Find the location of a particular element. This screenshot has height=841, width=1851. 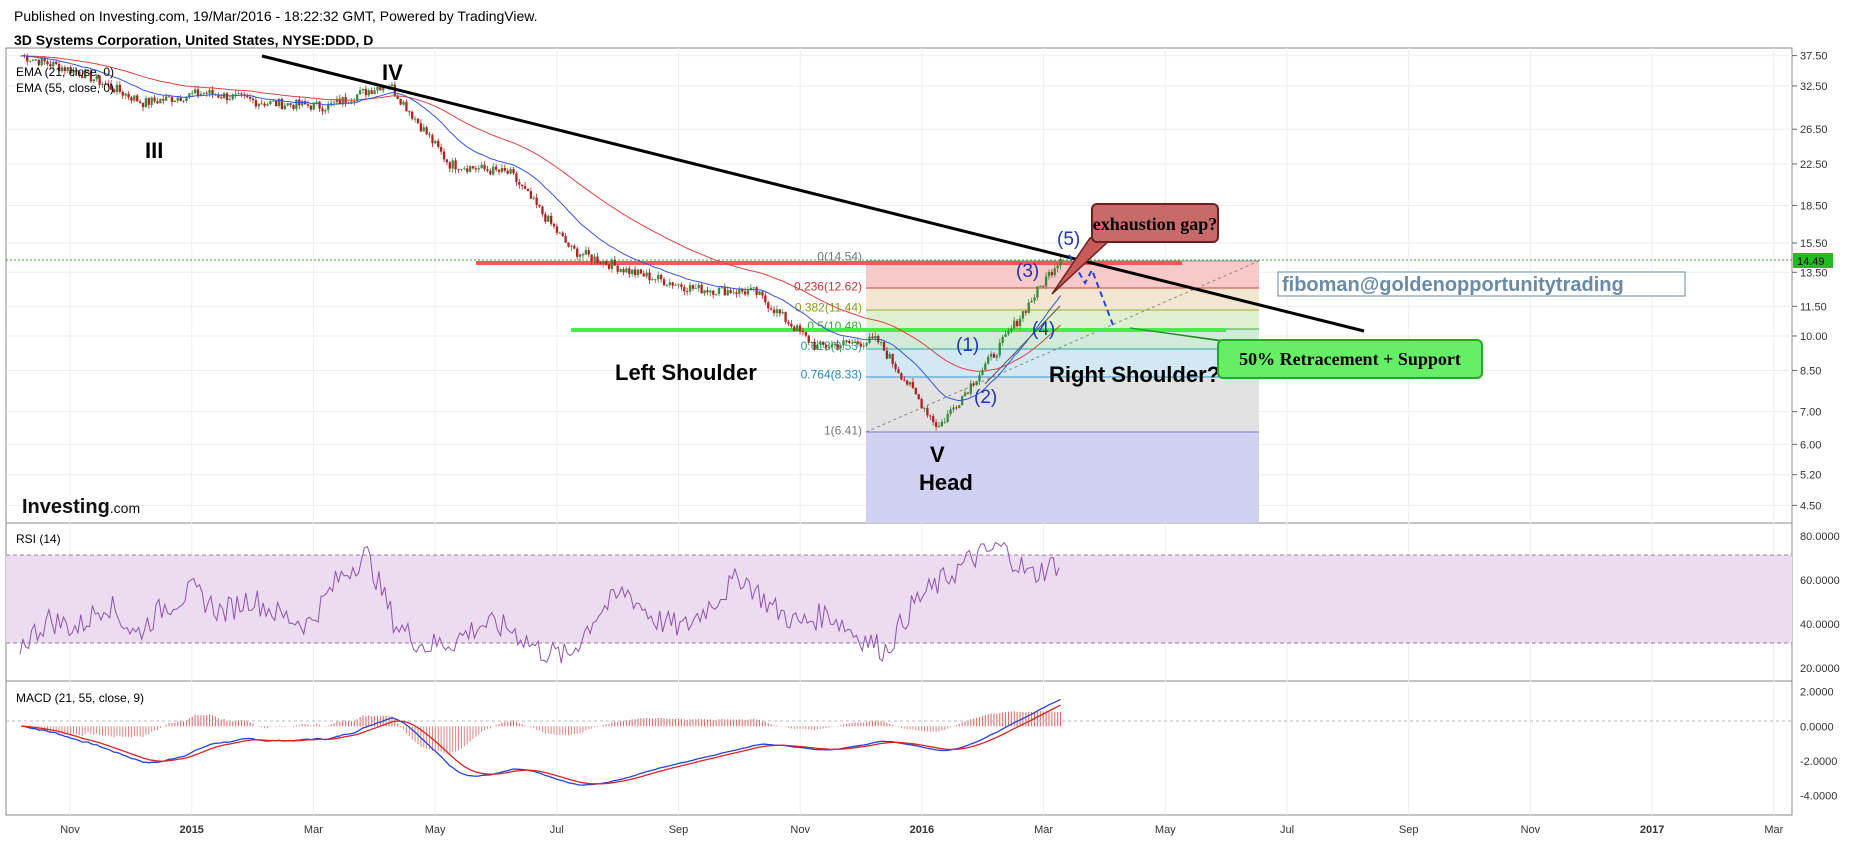

price-tick-label: 8.50 is located at coordinates (1810, 371).